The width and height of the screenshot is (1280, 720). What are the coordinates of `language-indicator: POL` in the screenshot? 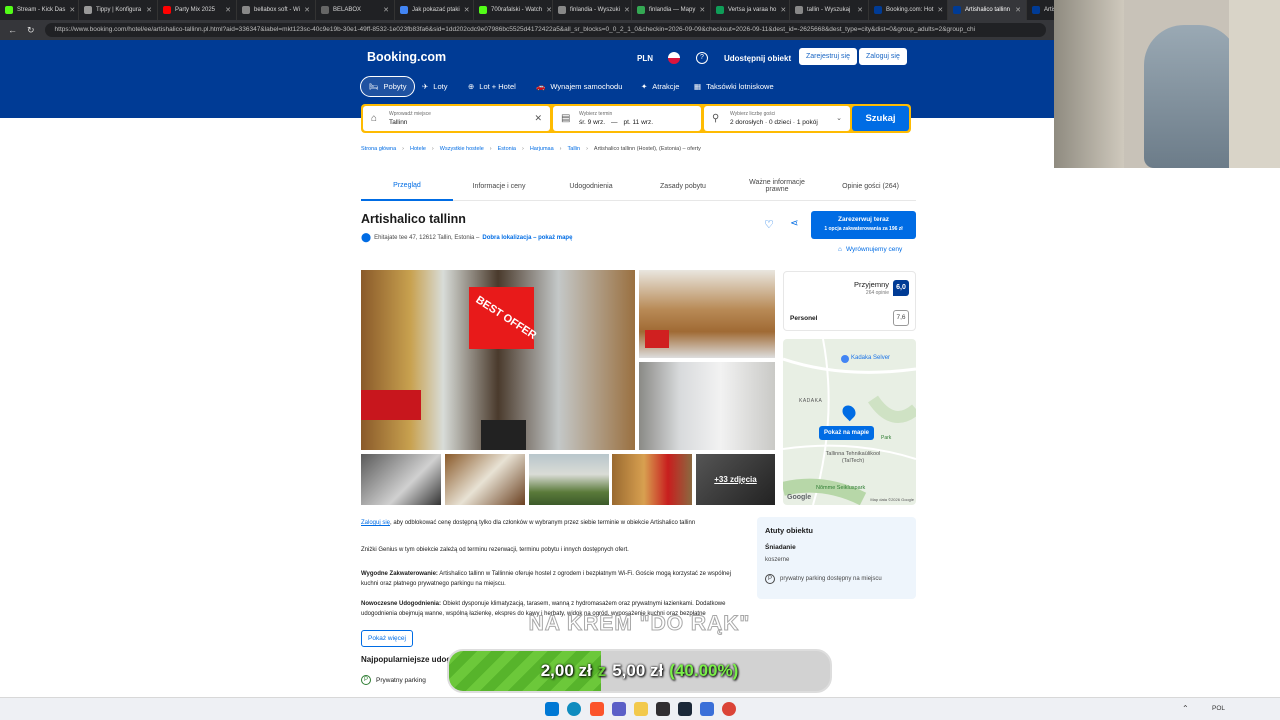 It's located at (1218, 708).